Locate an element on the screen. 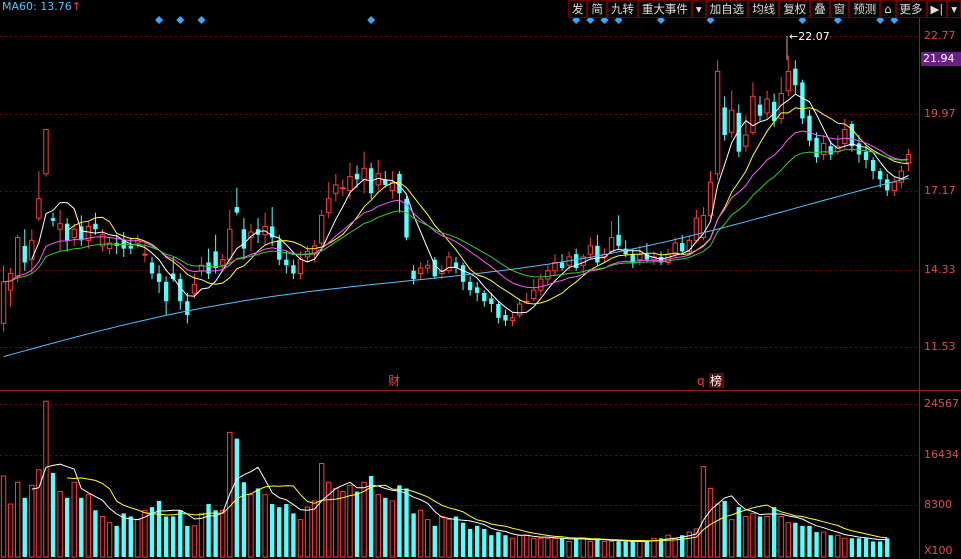 The height and width of the screenshot is (559, 961). current-price-badge: 21.94 is located at coordinates (941, 59).